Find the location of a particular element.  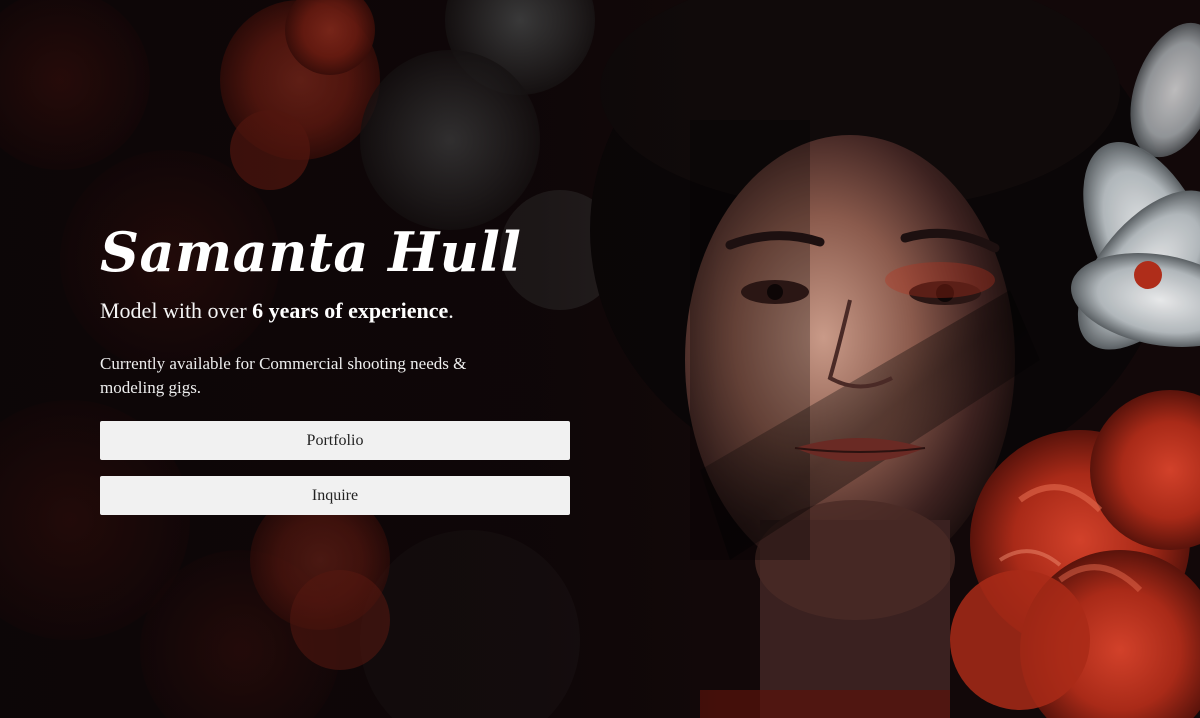

portfolio-button: Portfolio is located at coordinates (335, 440).